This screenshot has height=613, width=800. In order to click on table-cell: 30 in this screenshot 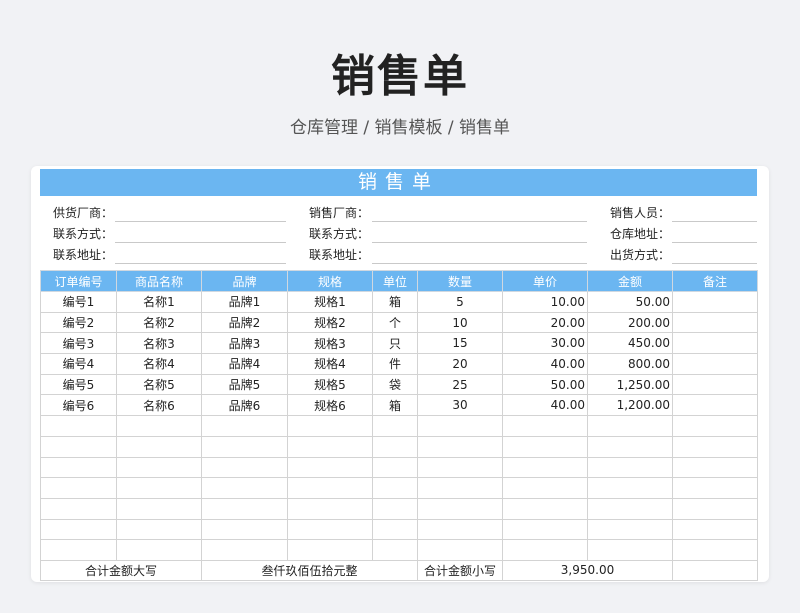, I will do `click(460, 405)`.